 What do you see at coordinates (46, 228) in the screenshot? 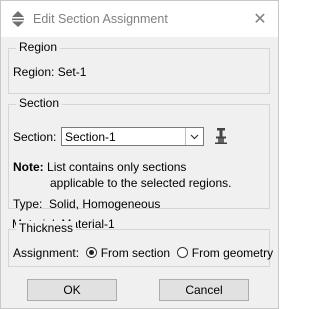
I see `thickness-group-label: Thickness` at bounding box center [46, 228].